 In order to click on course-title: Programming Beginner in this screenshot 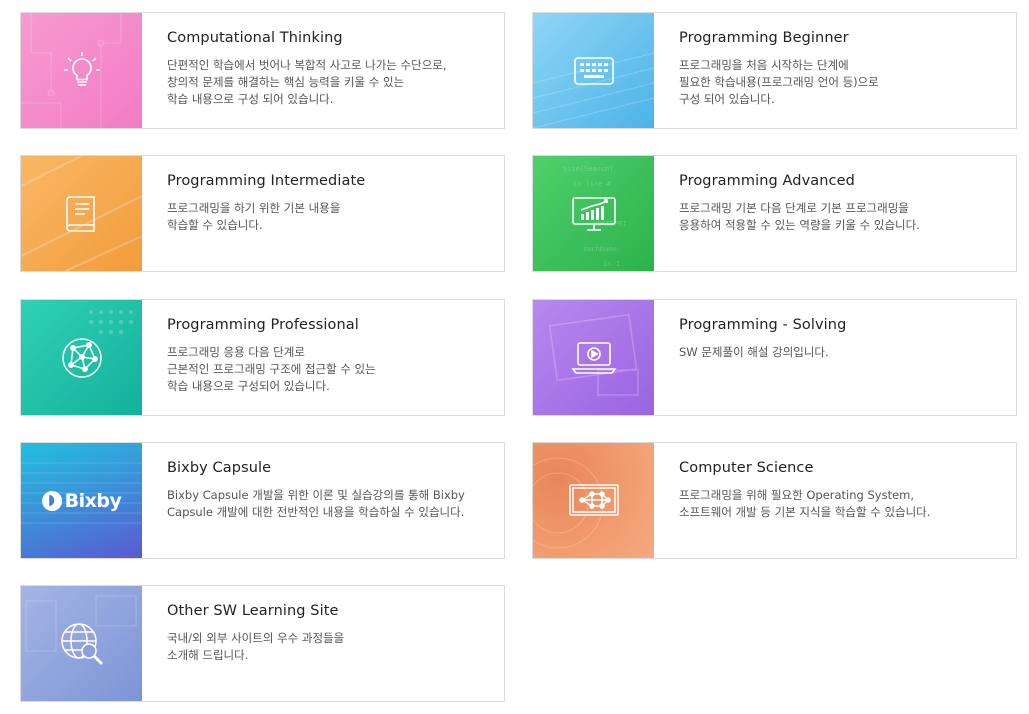, I will do `click(764, 38)`.